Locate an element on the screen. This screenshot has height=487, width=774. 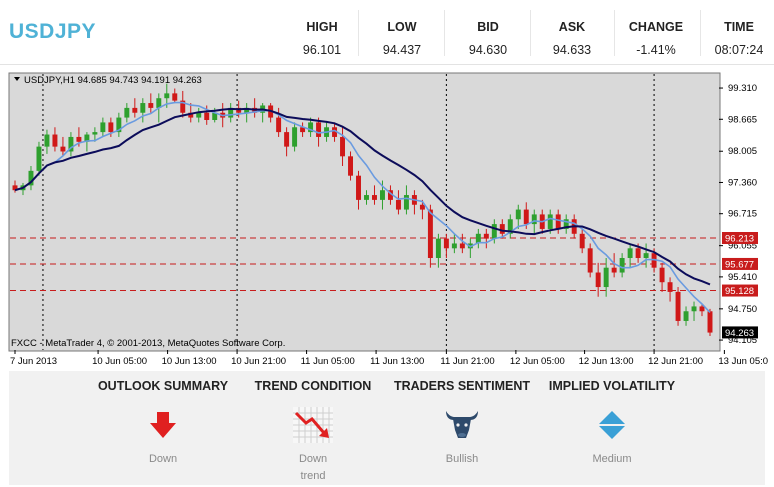
level-tag-label: 95.677 is located at coordinates (739, 264).